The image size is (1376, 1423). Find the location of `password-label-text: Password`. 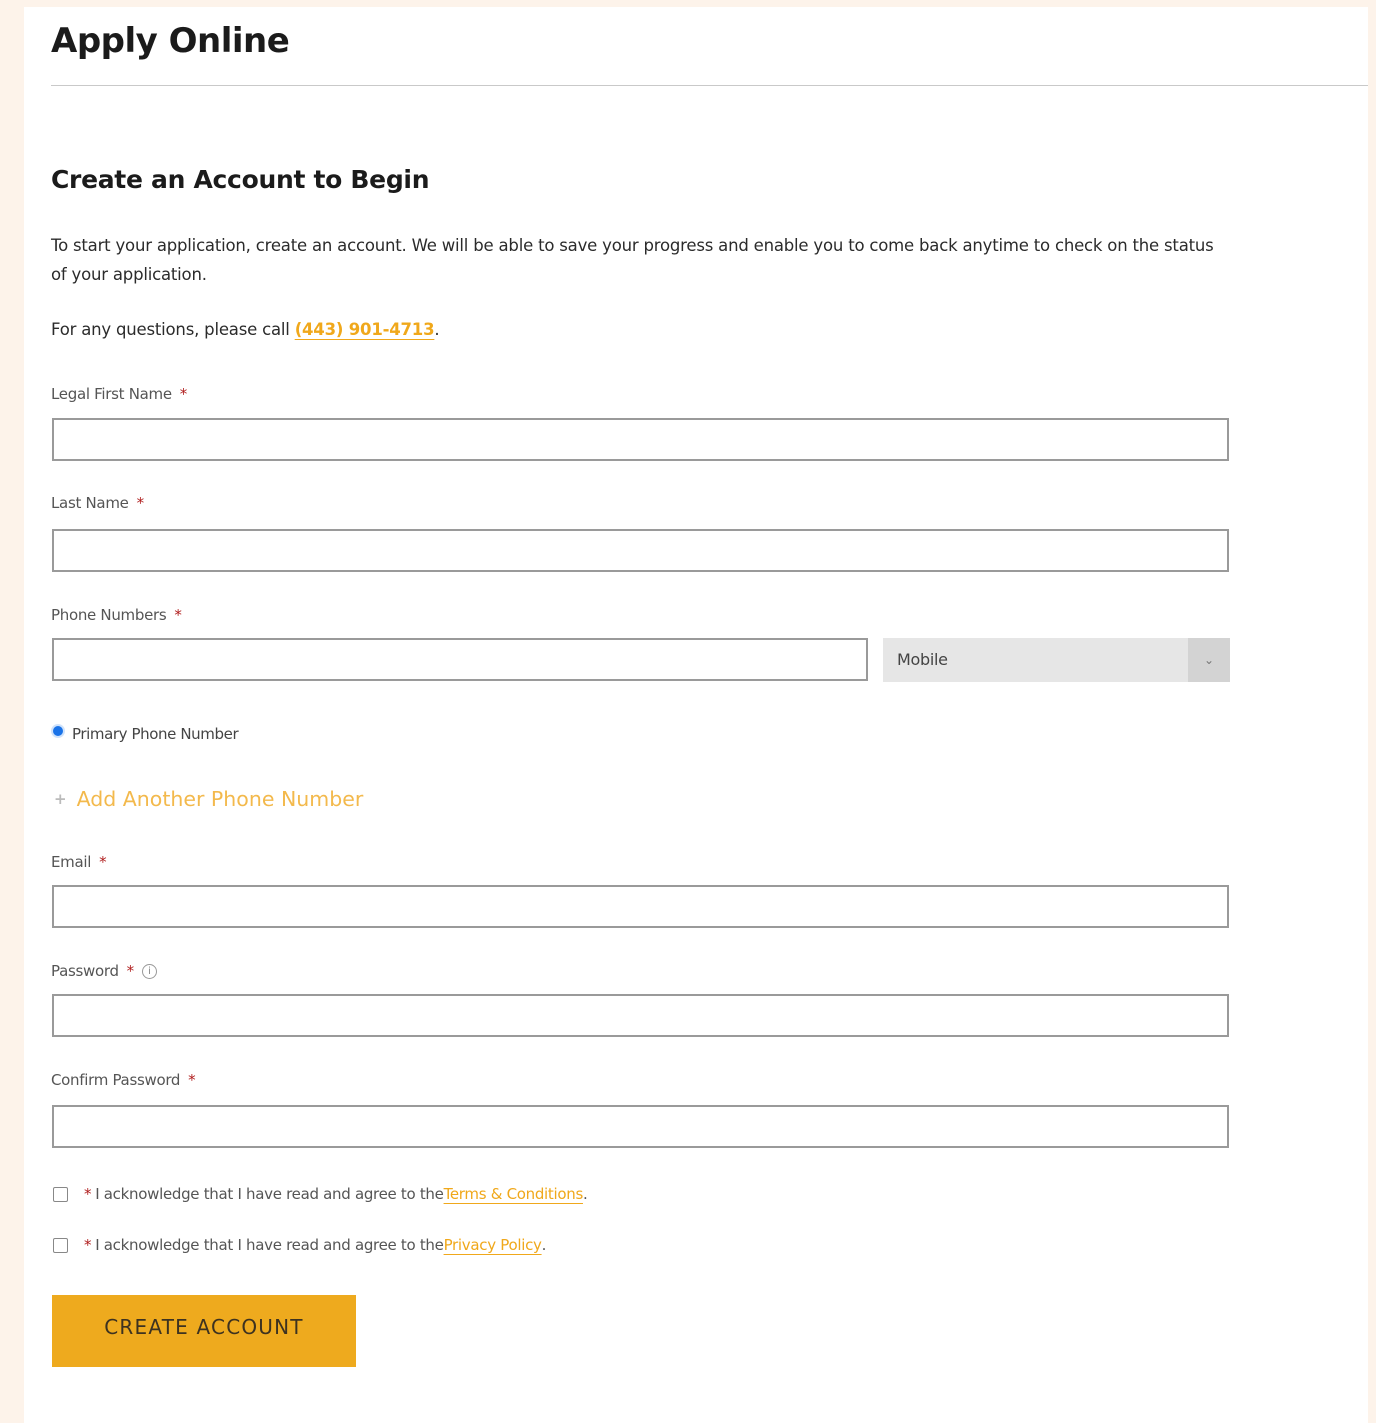

password-label-text: Password is located at coordinates (85, 971).